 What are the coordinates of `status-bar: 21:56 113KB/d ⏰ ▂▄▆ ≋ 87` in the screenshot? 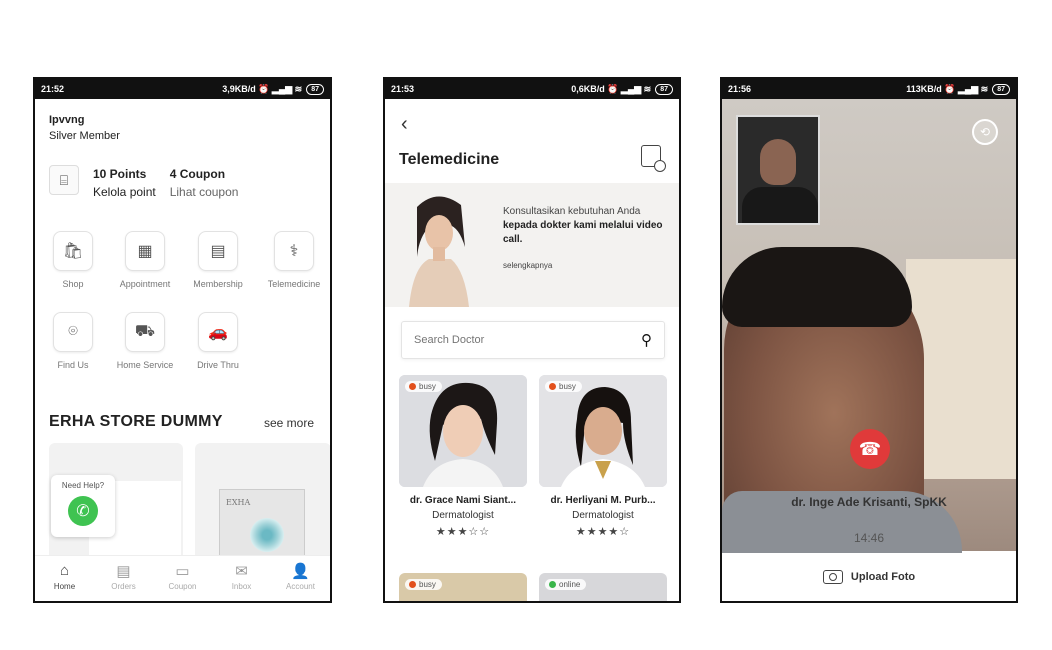 It's located at (869, 89).